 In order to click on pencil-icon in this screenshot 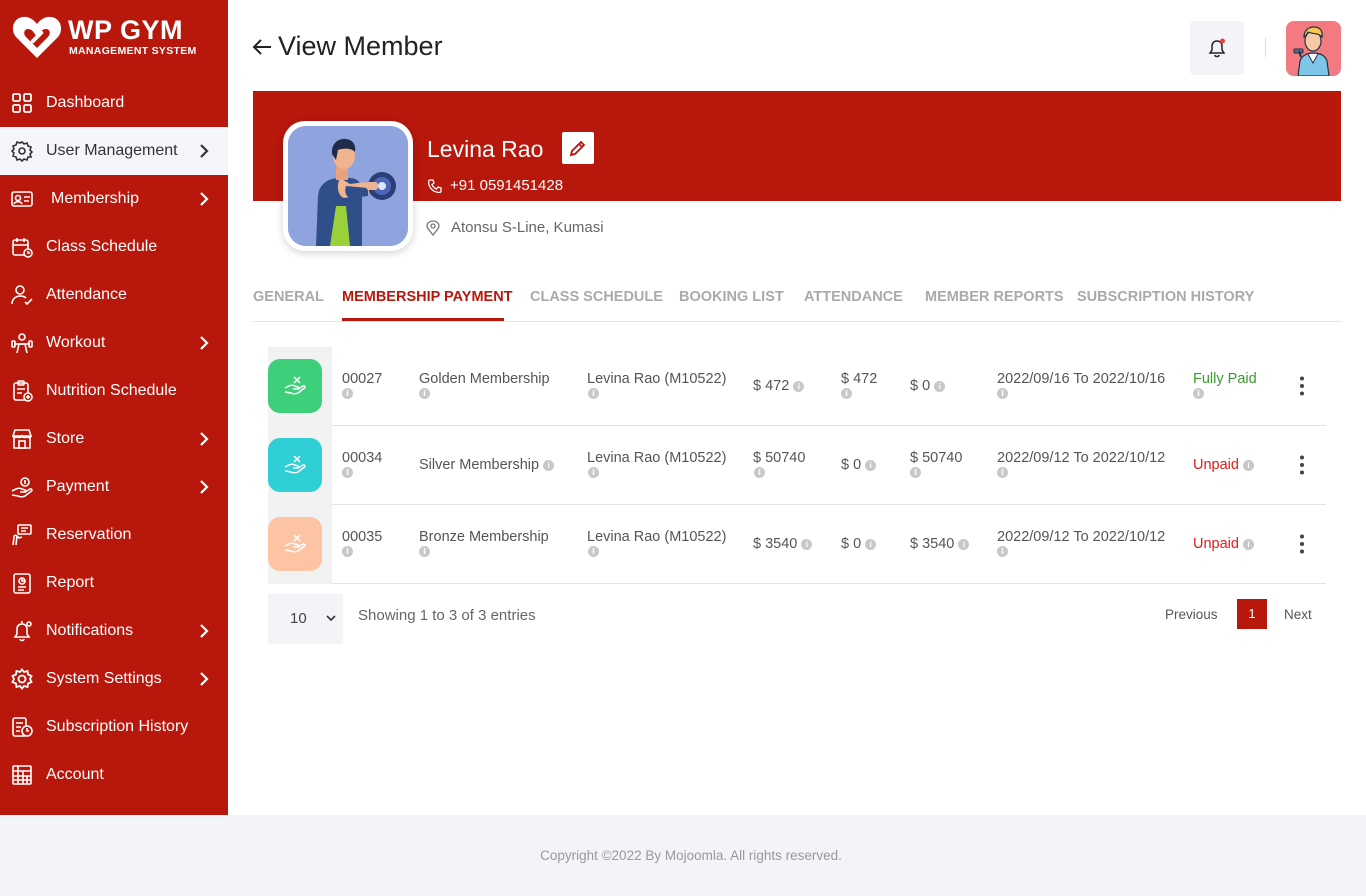, I will do `click(577, 148)`.